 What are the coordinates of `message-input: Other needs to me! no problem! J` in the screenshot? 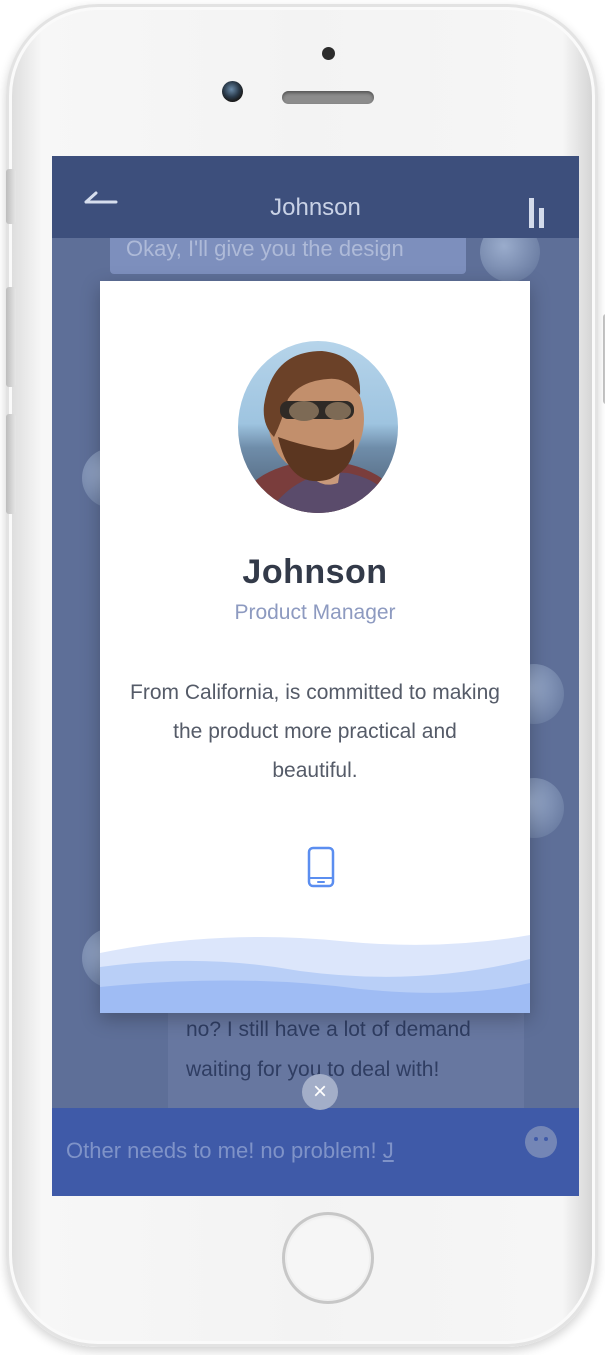 It's located at (230, 1151).